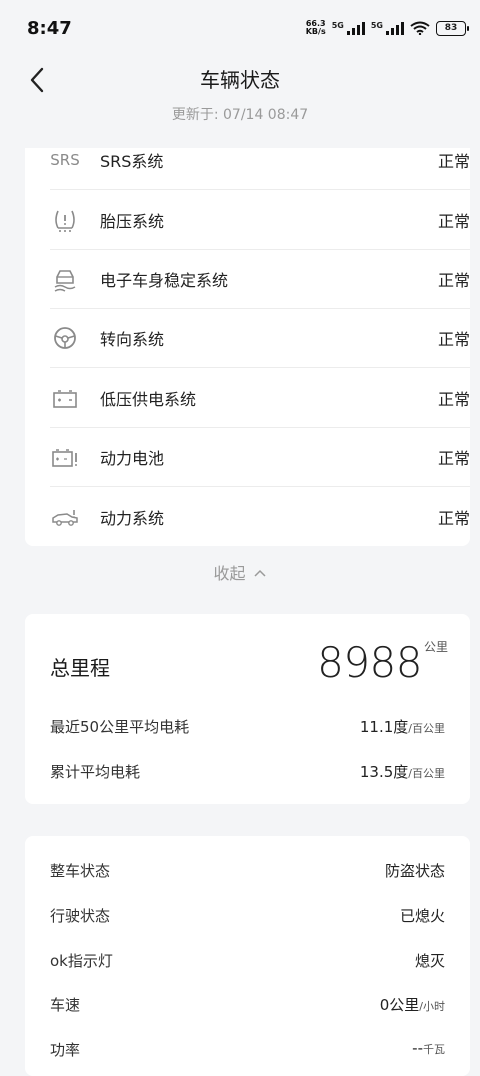  What do you see at coordinates (260, 457) in the screenshot?
I see `system-row-power-battery: 动力电池 正常` at bounding box center [260, 457].